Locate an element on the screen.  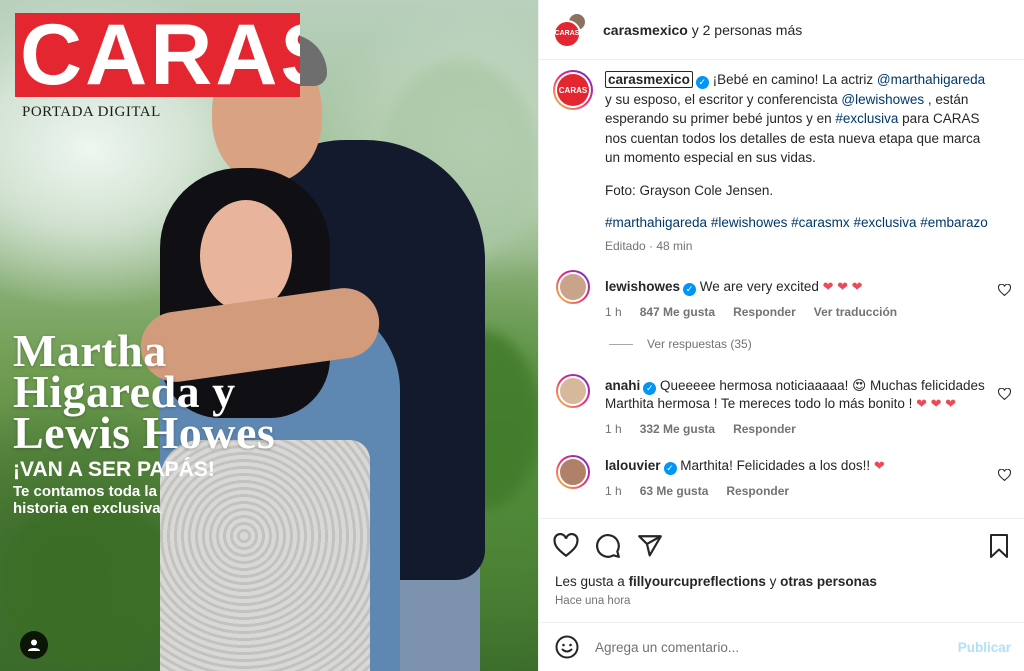
heart-emojis: ❤ is located at coordinates (879, 465).